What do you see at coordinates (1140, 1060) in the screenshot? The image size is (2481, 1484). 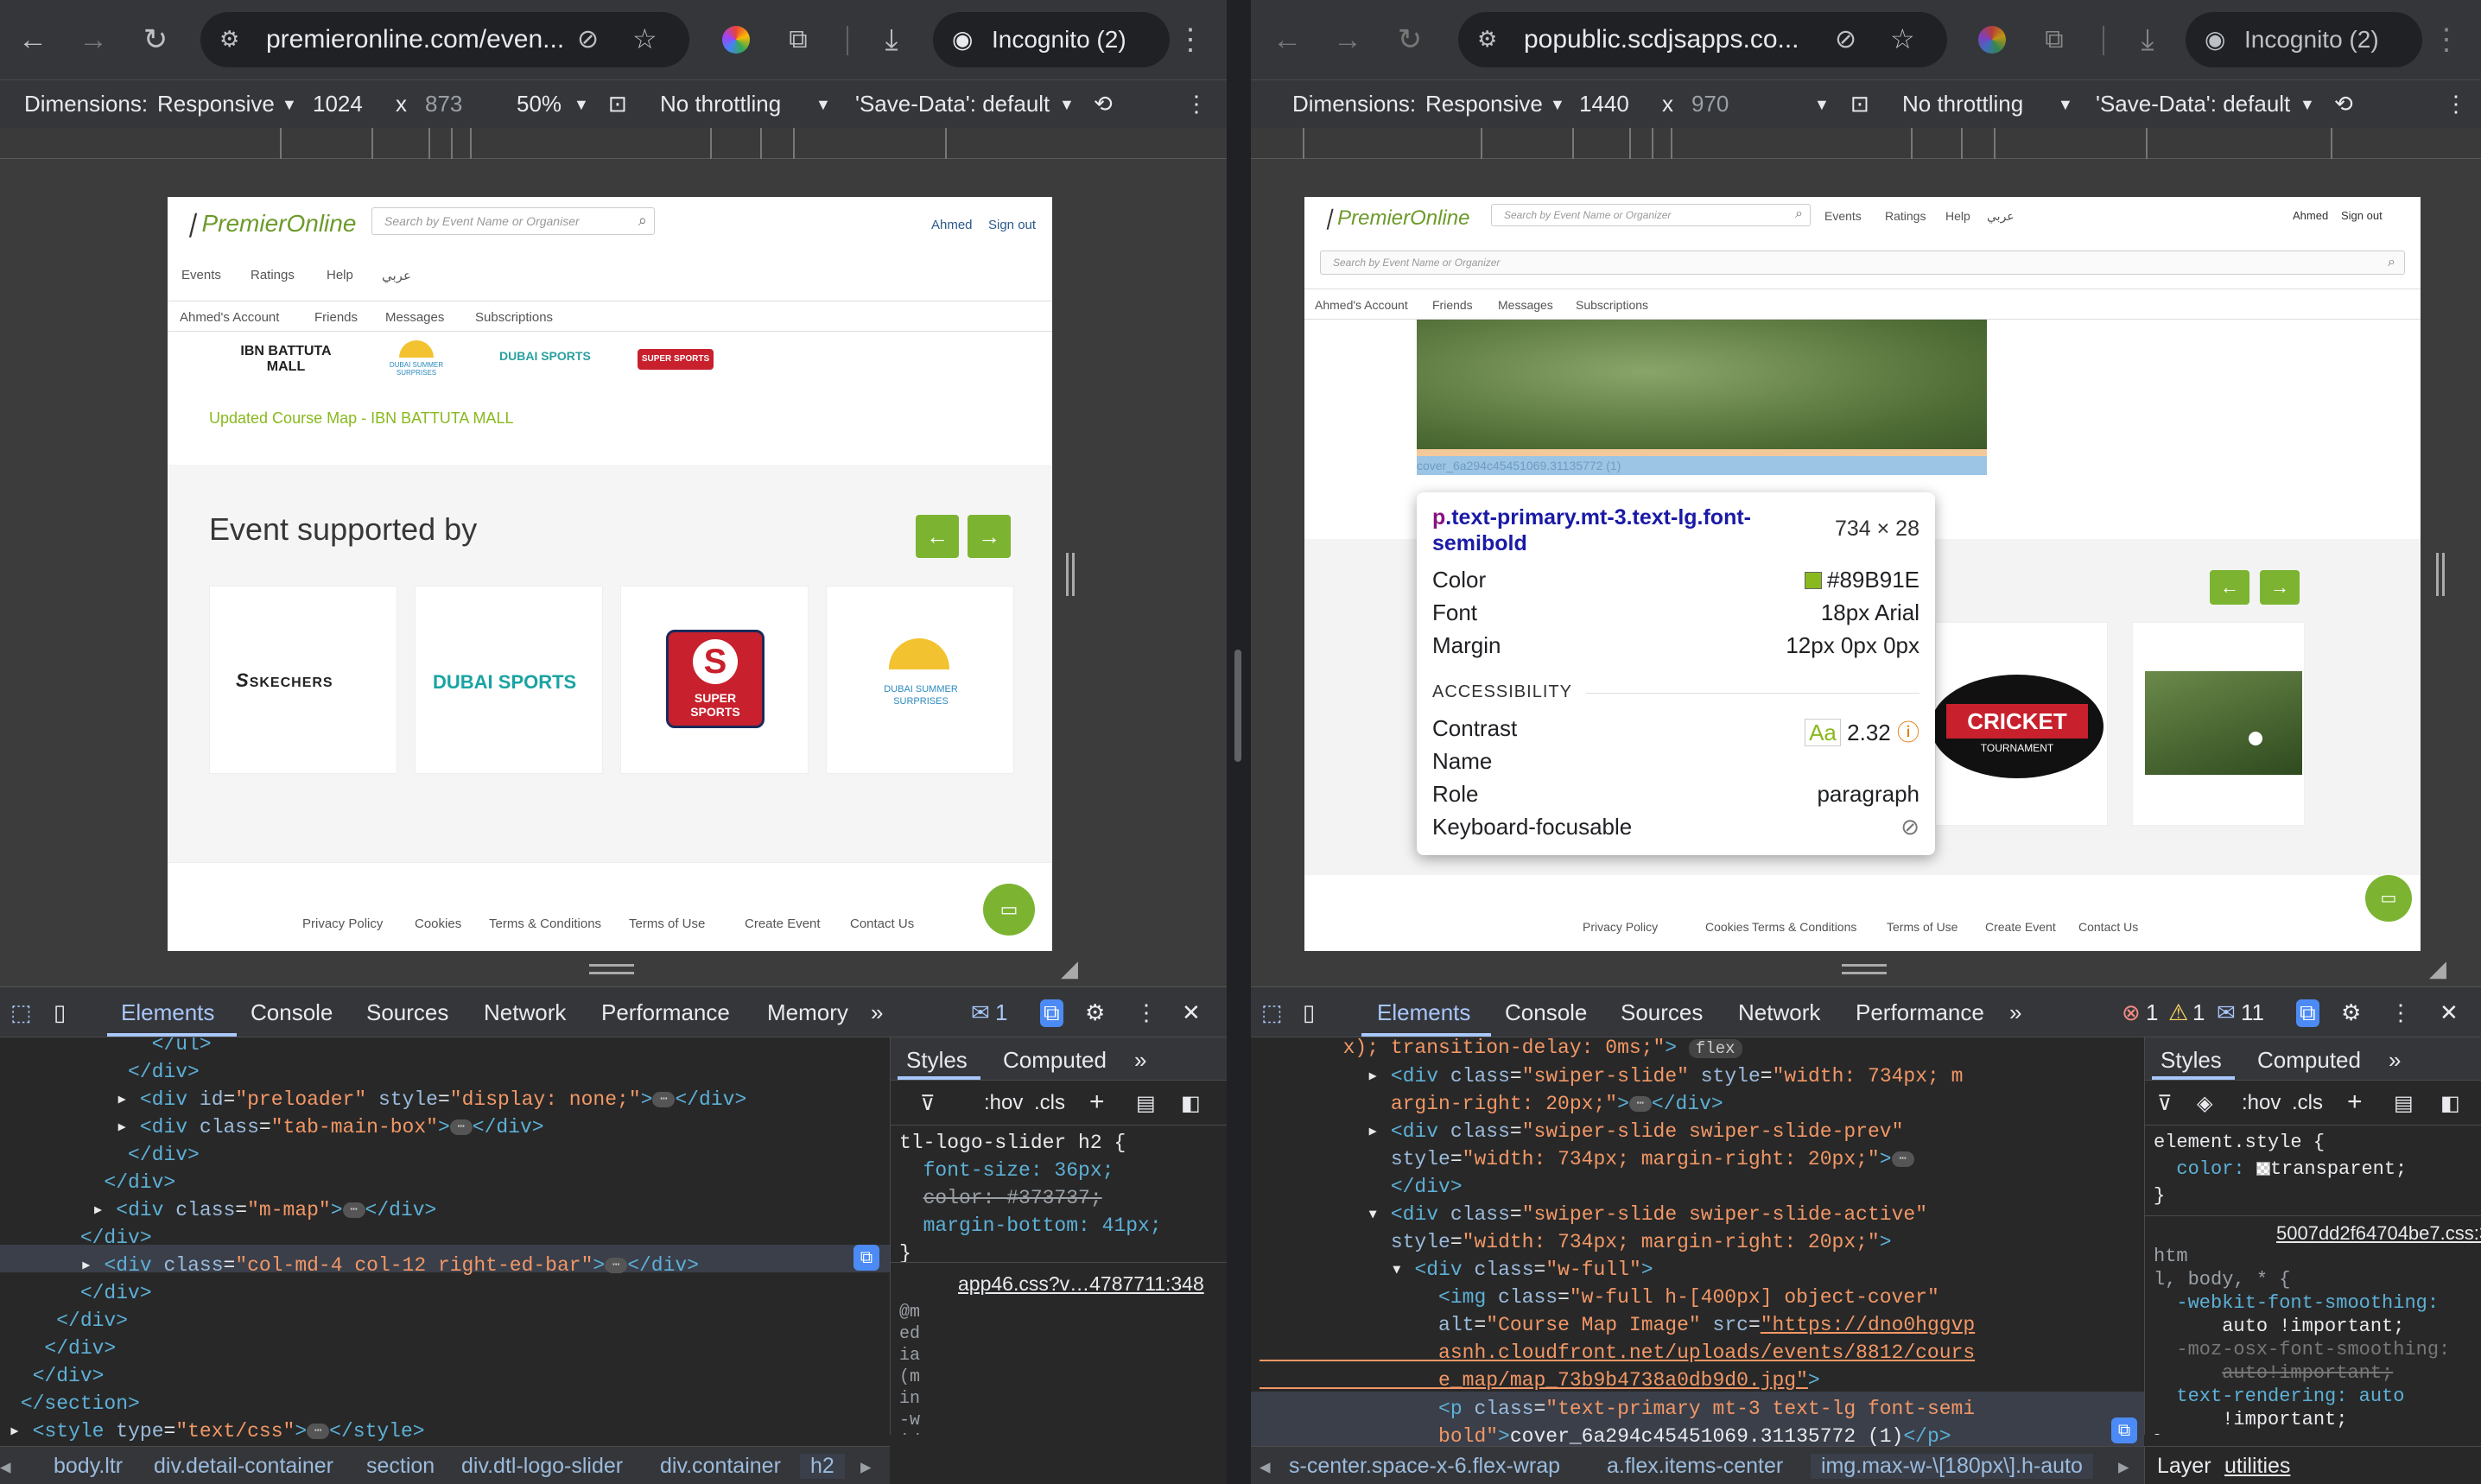 I see `more-tabs-icon: »` at bounding box center [1140, 1060].